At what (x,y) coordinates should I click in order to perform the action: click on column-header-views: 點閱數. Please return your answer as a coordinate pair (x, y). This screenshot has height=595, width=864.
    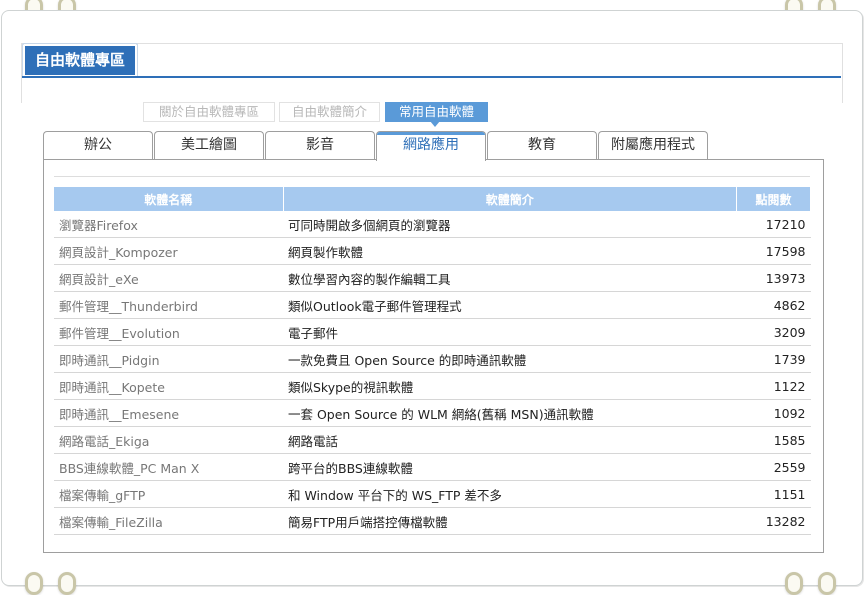
    Looking at the image, I should click on (773, 199).